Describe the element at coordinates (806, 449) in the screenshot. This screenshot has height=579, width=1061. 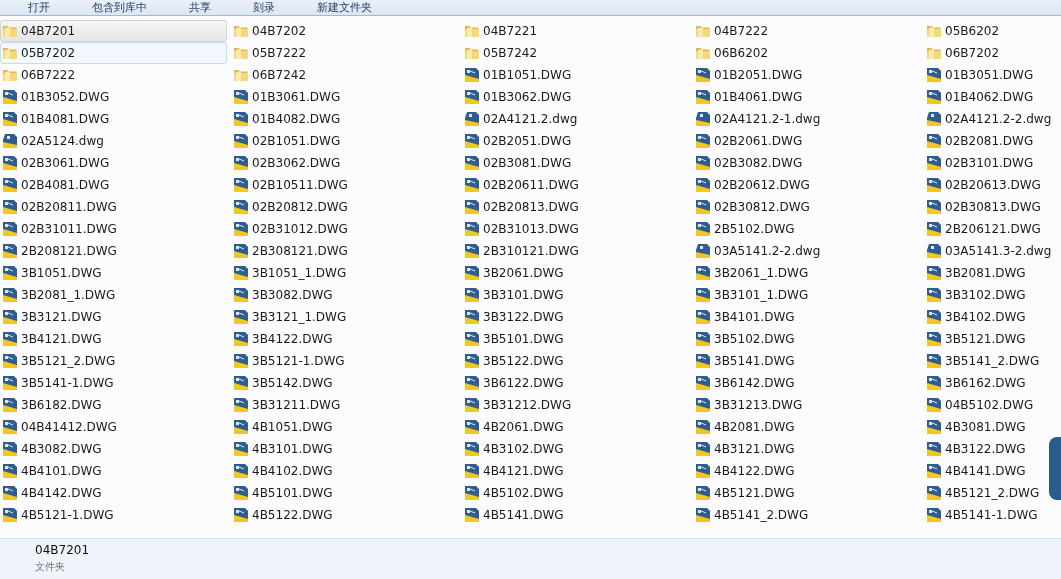
I see `file-item: 4B3121.DWG` at that location.